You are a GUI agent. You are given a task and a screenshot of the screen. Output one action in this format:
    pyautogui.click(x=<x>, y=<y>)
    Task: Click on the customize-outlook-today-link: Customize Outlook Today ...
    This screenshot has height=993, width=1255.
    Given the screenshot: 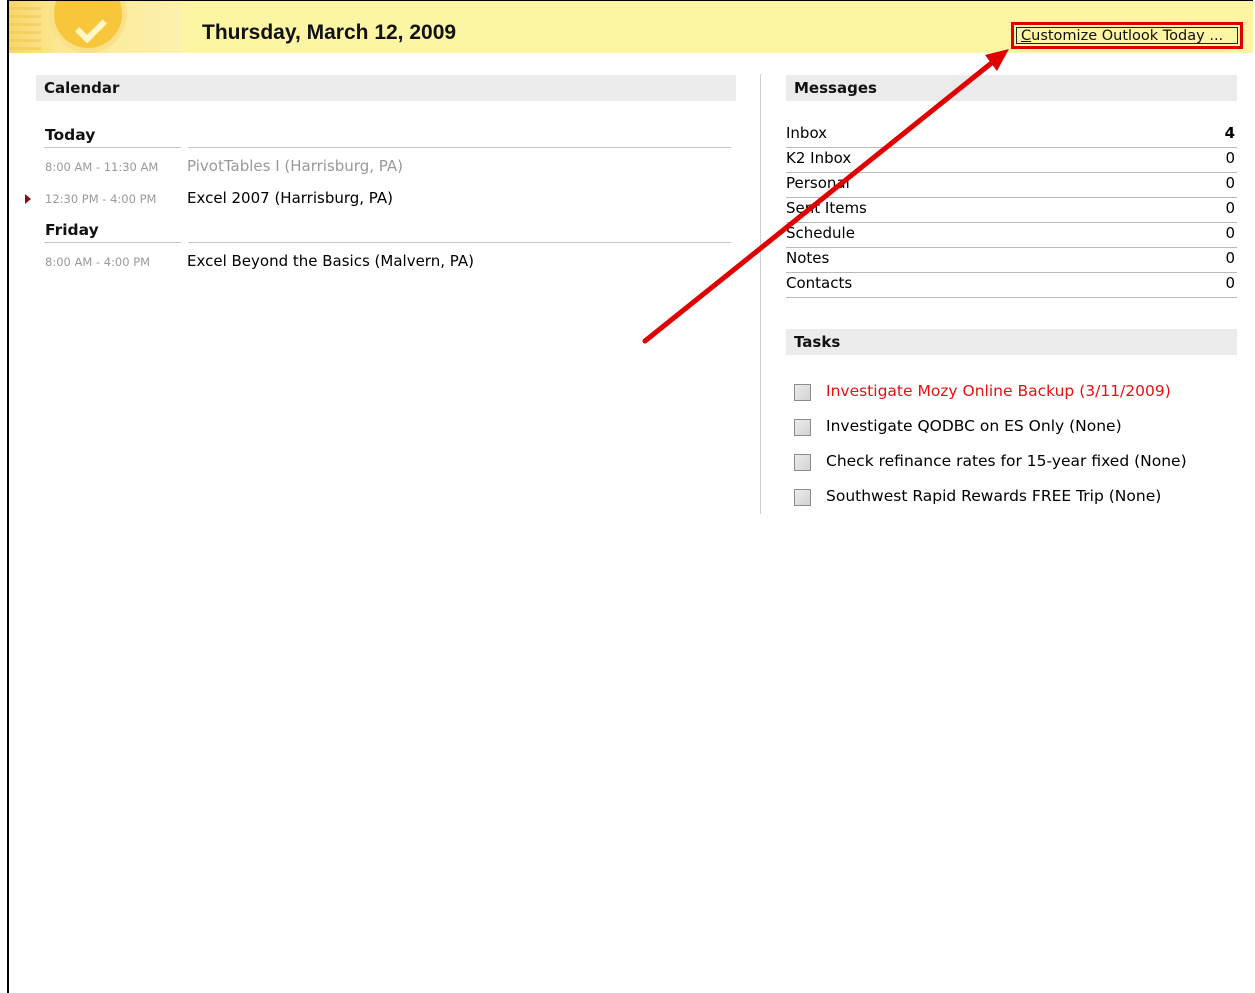 What is the action you would take?
    pyautogui.click(x=1127, y=35)
    